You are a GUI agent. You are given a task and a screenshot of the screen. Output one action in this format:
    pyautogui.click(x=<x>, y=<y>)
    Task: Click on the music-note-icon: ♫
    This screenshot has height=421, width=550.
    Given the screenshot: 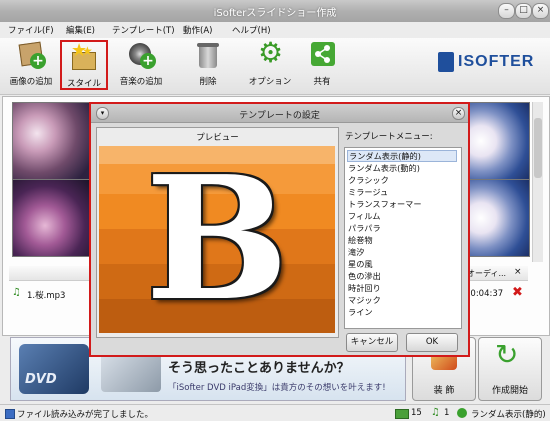 What is the action you would take?
    pyautogui.click(x=16, y=292)
    